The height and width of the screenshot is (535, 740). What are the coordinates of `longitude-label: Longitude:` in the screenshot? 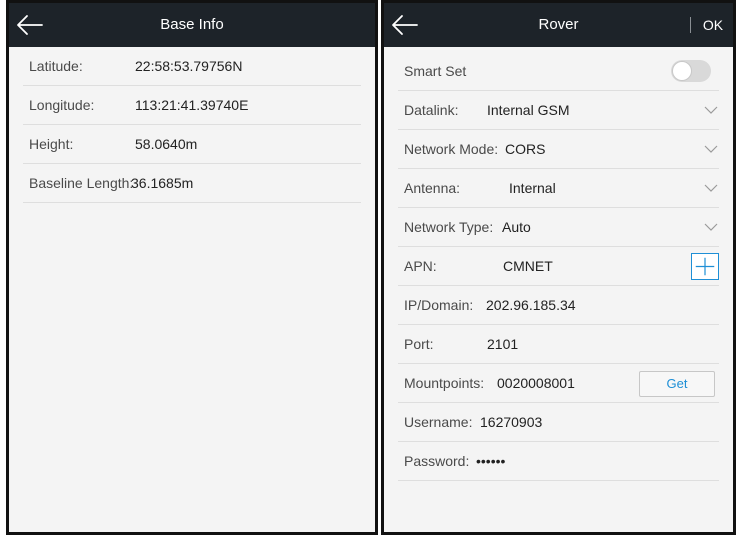 It's located at (62, 105).